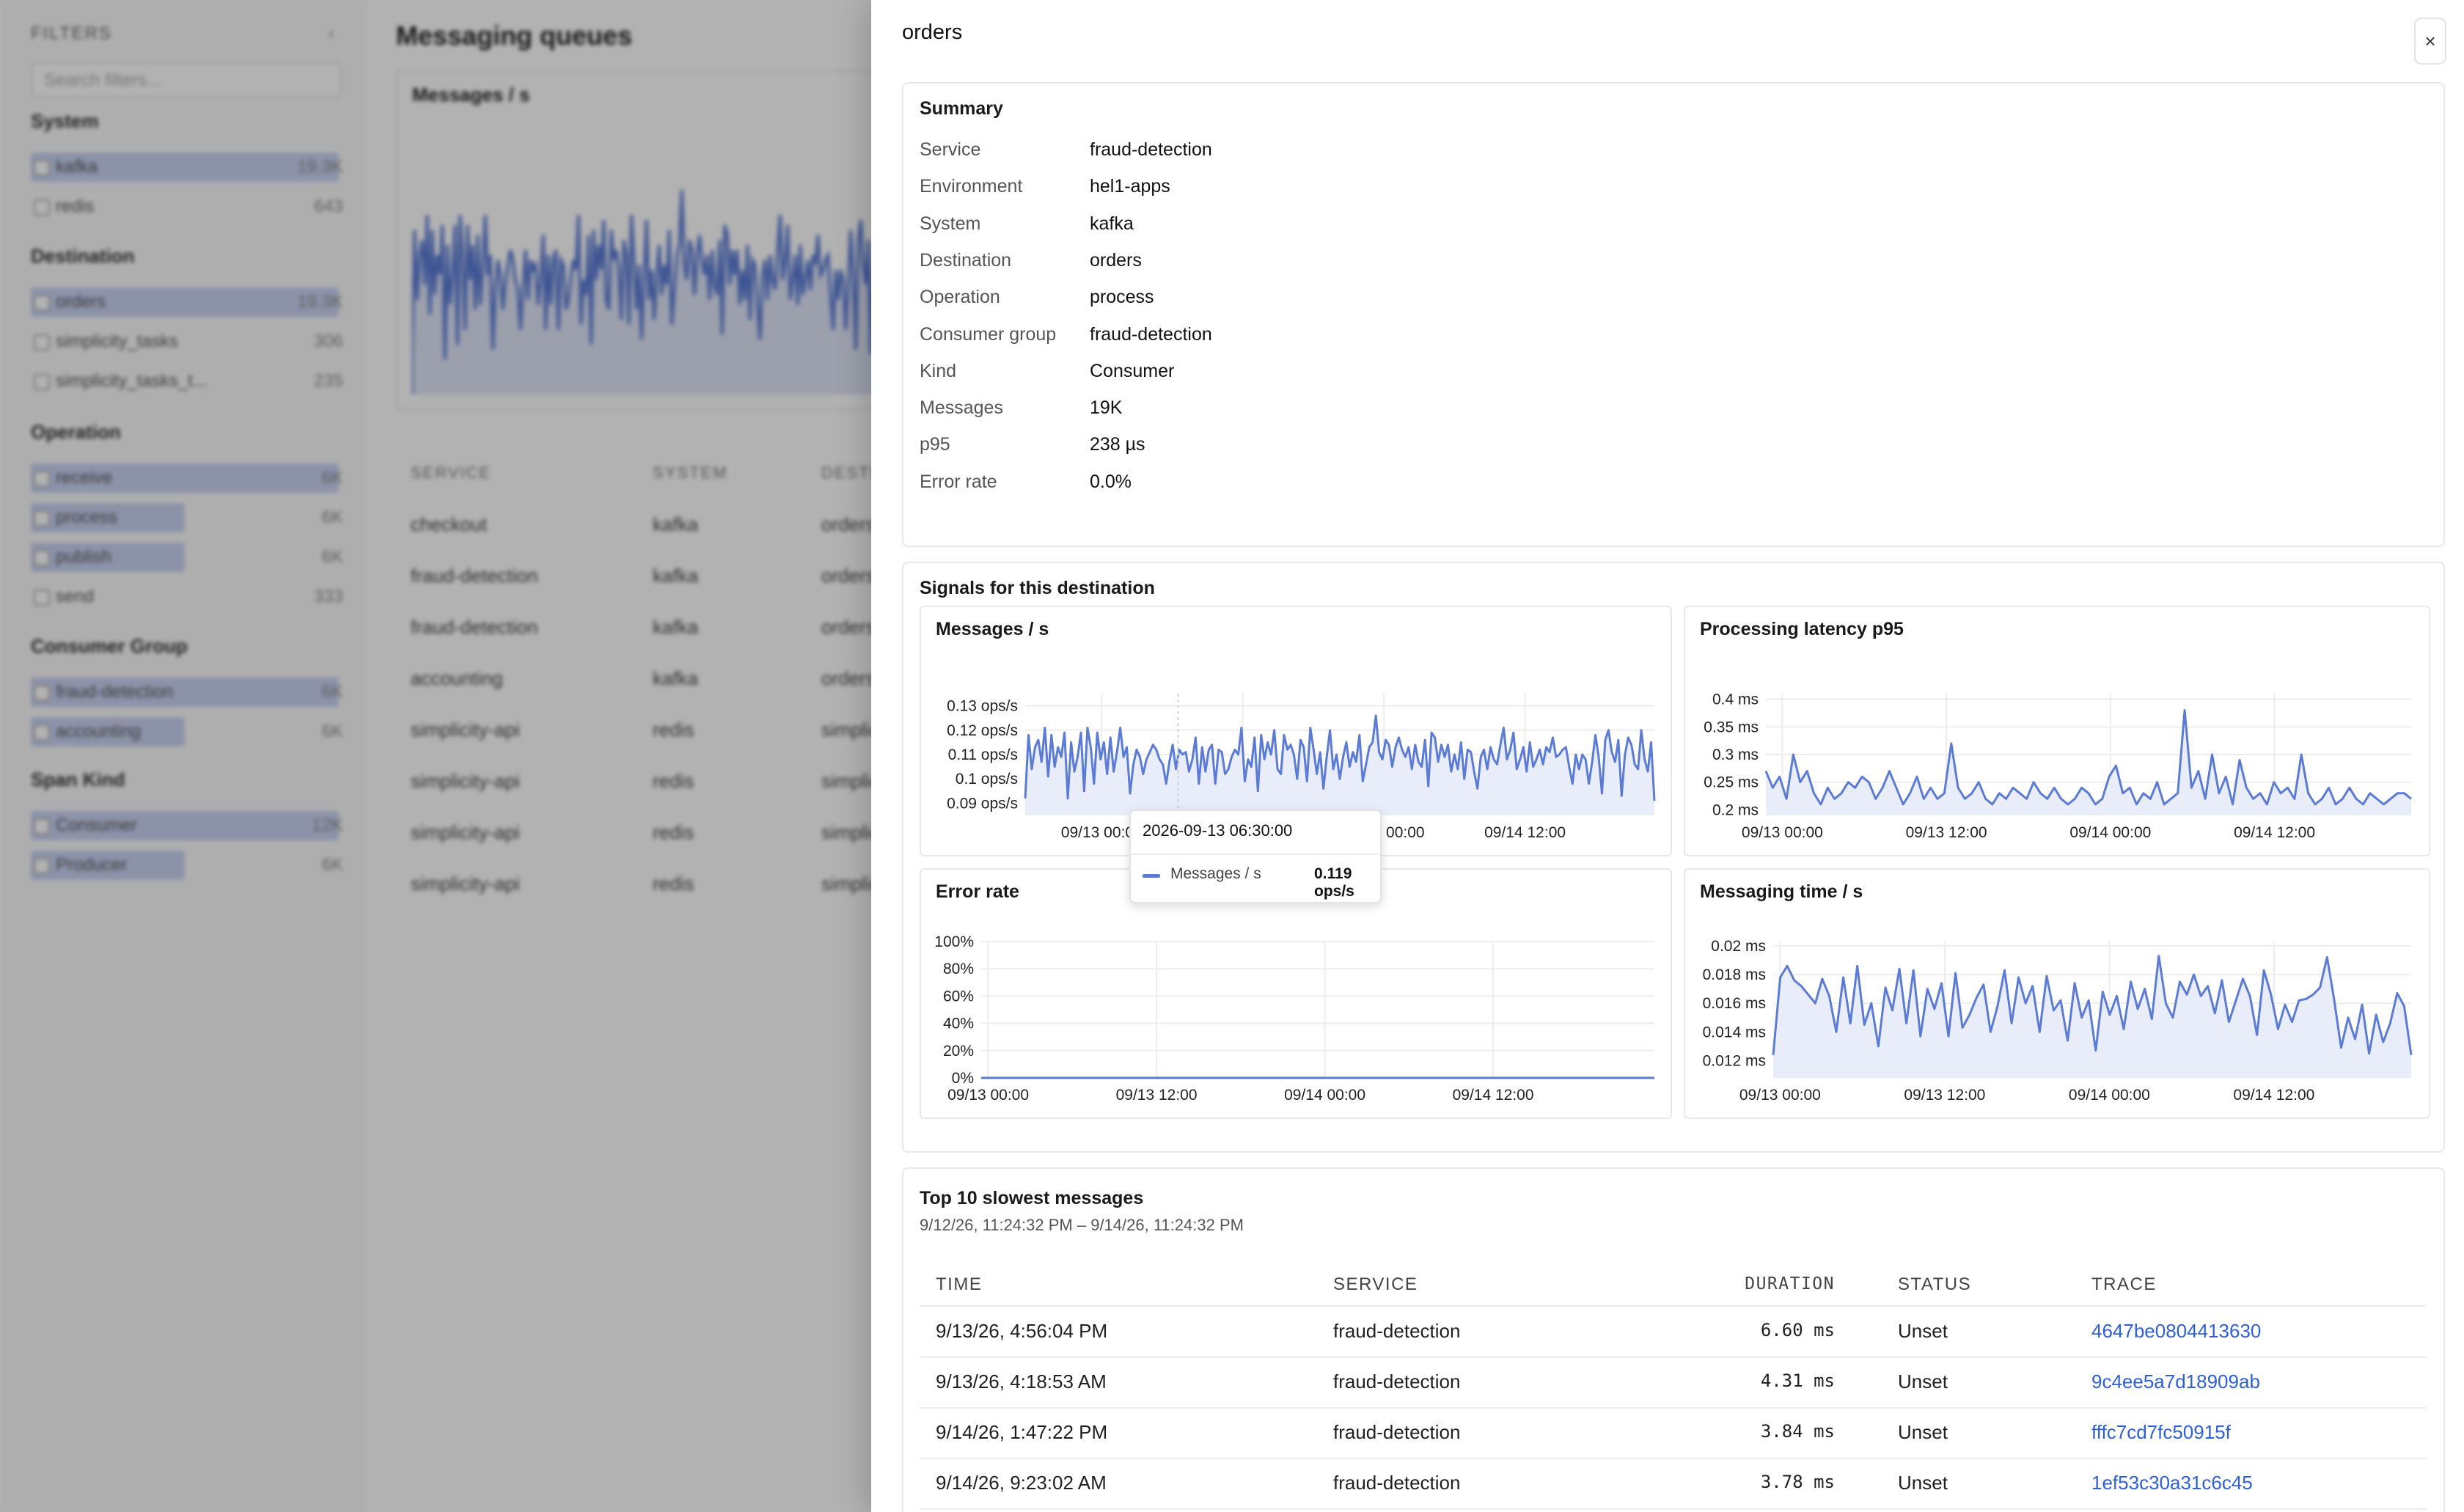  What do you see at coordinates (958, 997) in the screenshot?
I see `y-tick-label: 60%` at bounding box center [958, 997].